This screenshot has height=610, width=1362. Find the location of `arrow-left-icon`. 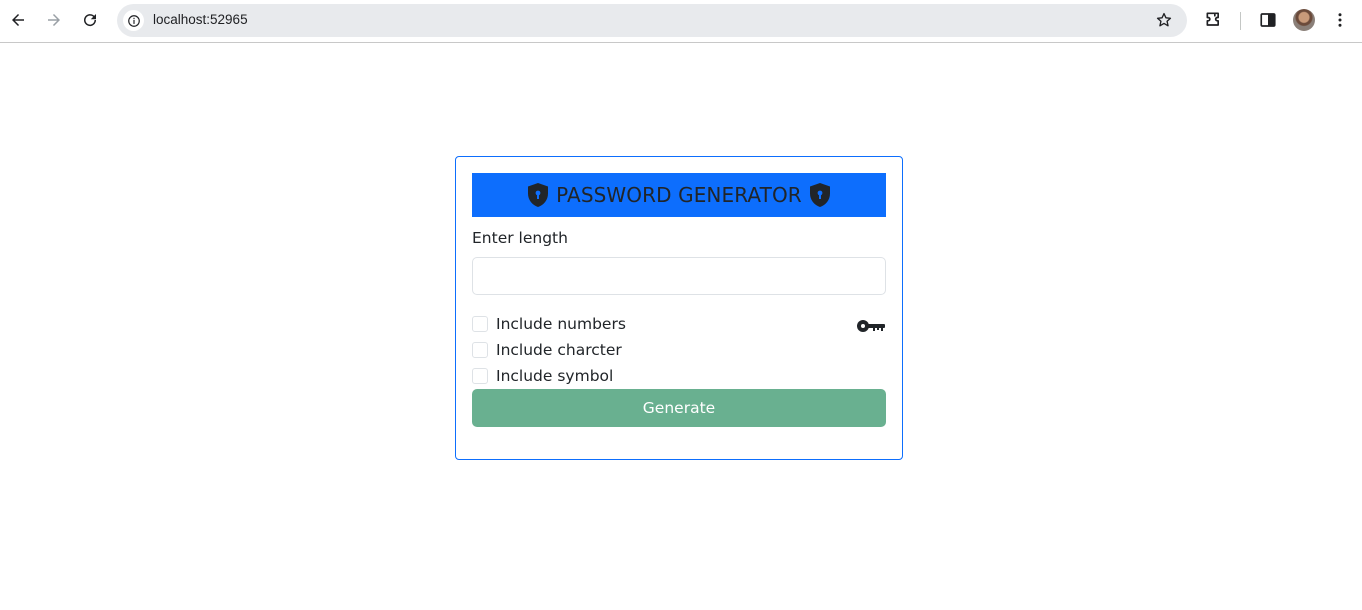

arrow-left-icon is located at coordinates (18, 20).